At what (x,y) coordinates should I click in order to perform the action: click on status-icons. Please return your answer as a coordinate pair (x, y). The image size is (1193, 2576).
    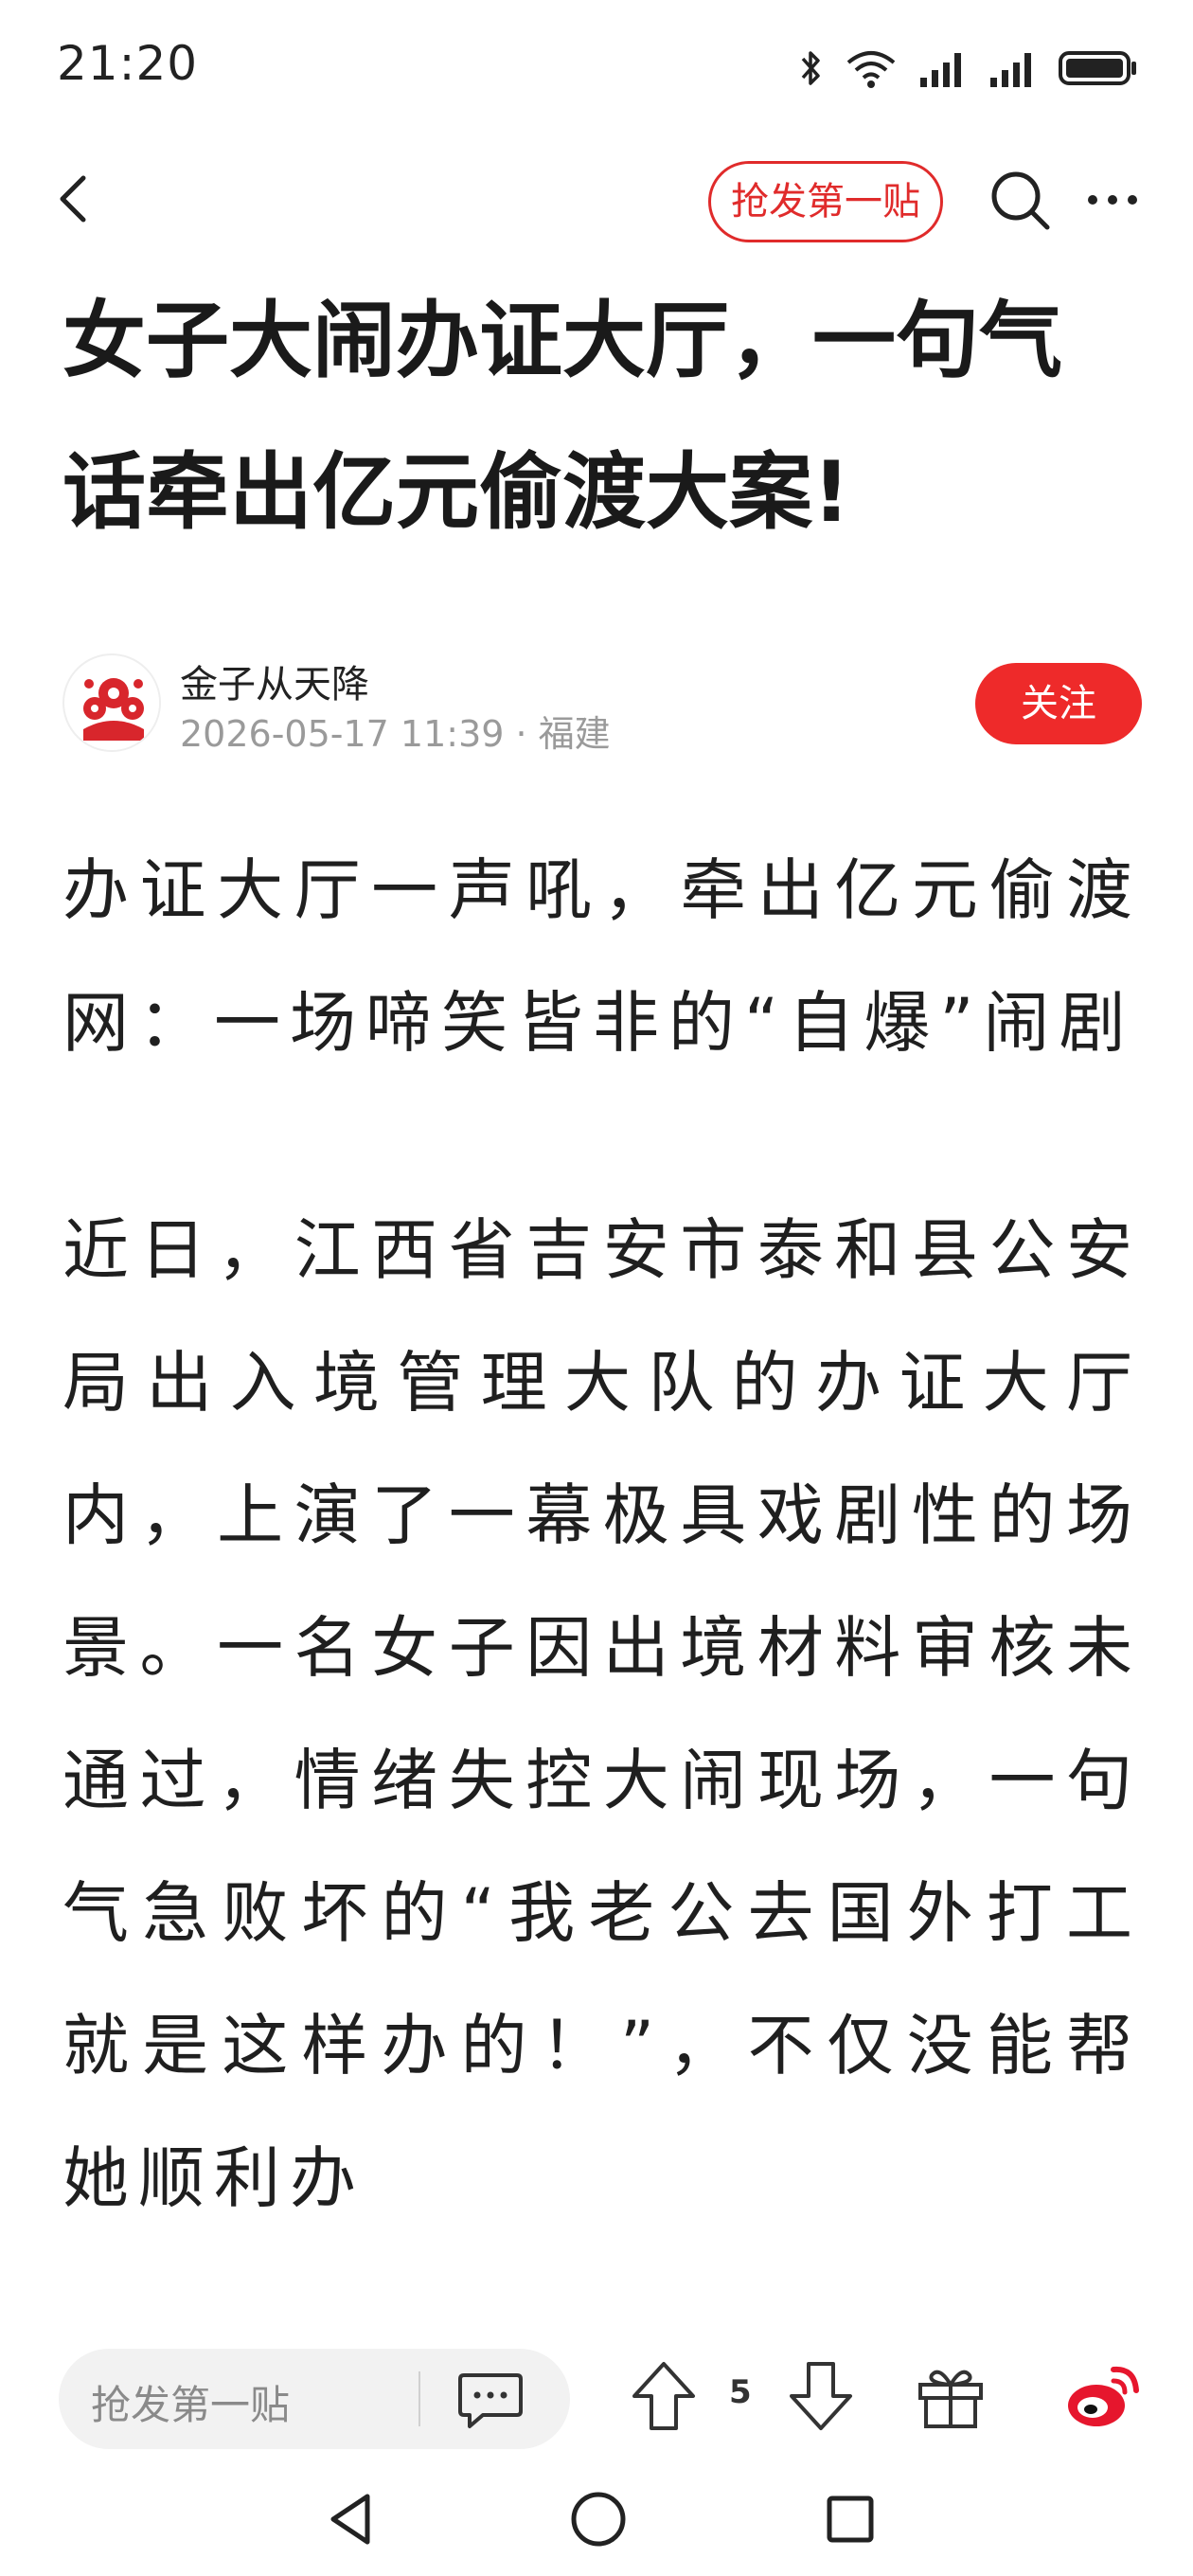
    Looking at the image, I should click on (968, 68).